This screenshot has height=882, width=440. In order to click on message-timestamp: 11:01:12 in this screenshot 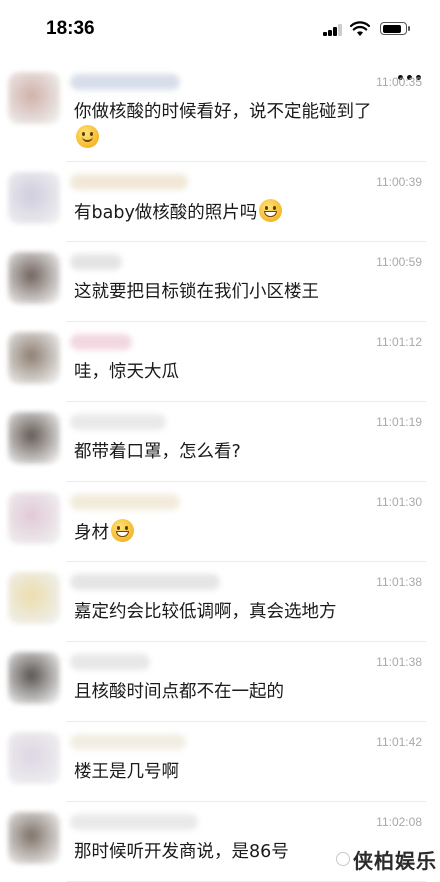, I will do `click(399, 342)`.